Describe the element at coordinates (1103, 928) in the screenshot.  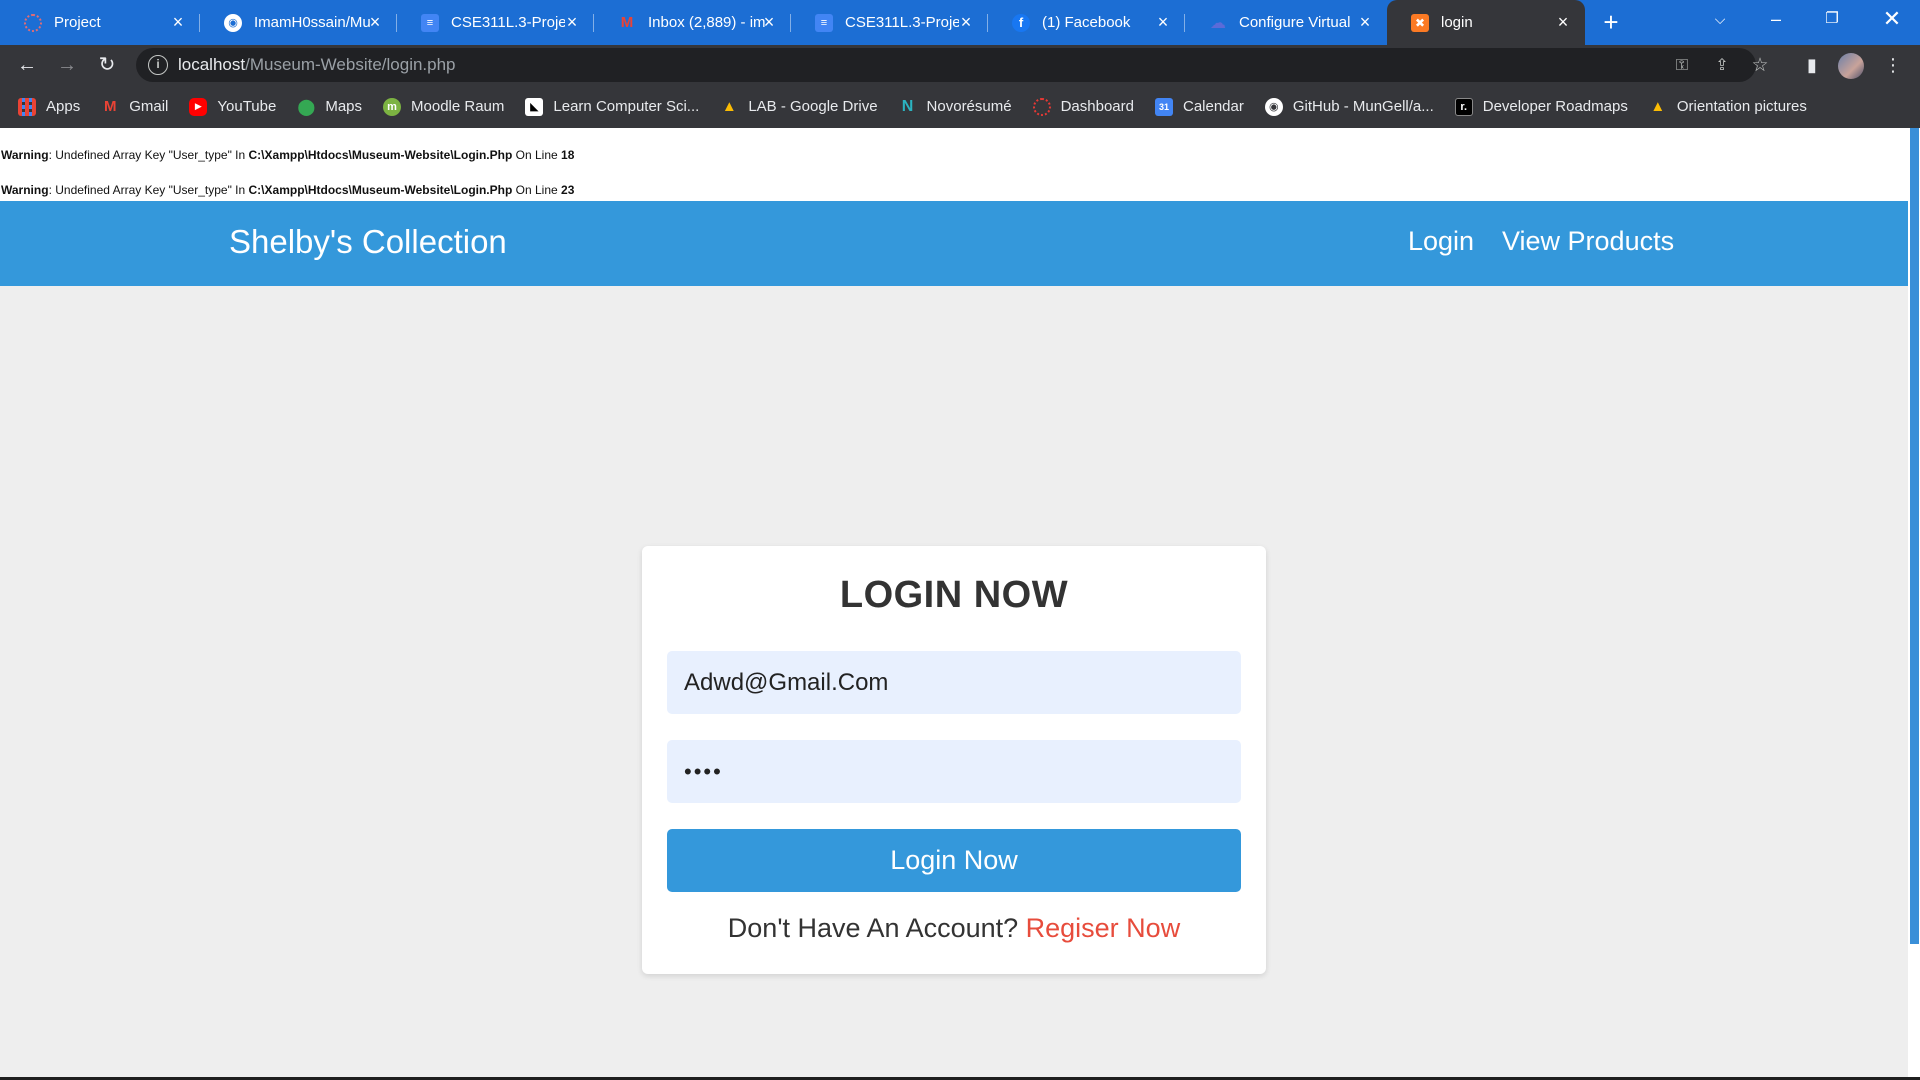
I see `register-link: Regiser Now` at that location.